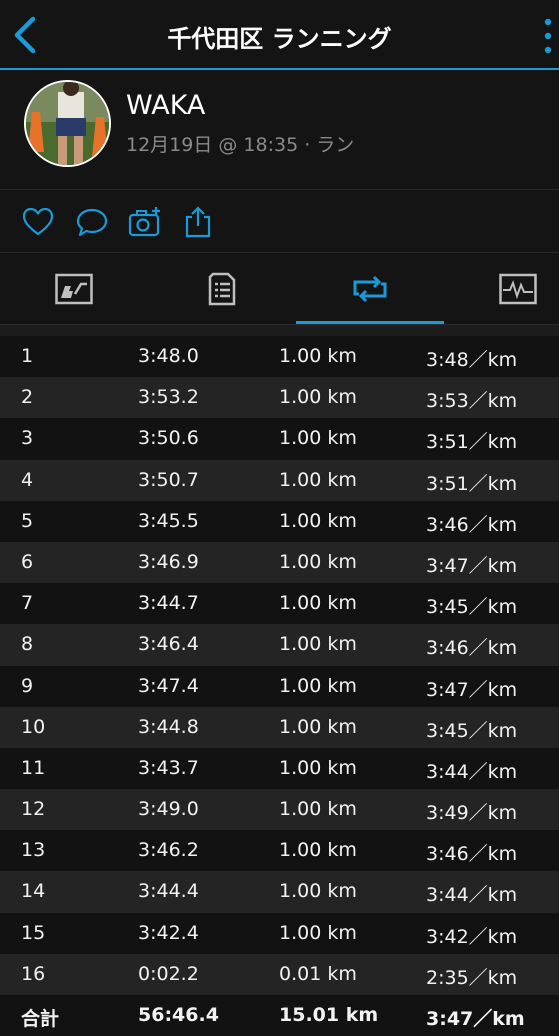 The width and height of the screenshot is (559, 1036). I want to click on lap-time: 3:44.8, so click(168, 726).